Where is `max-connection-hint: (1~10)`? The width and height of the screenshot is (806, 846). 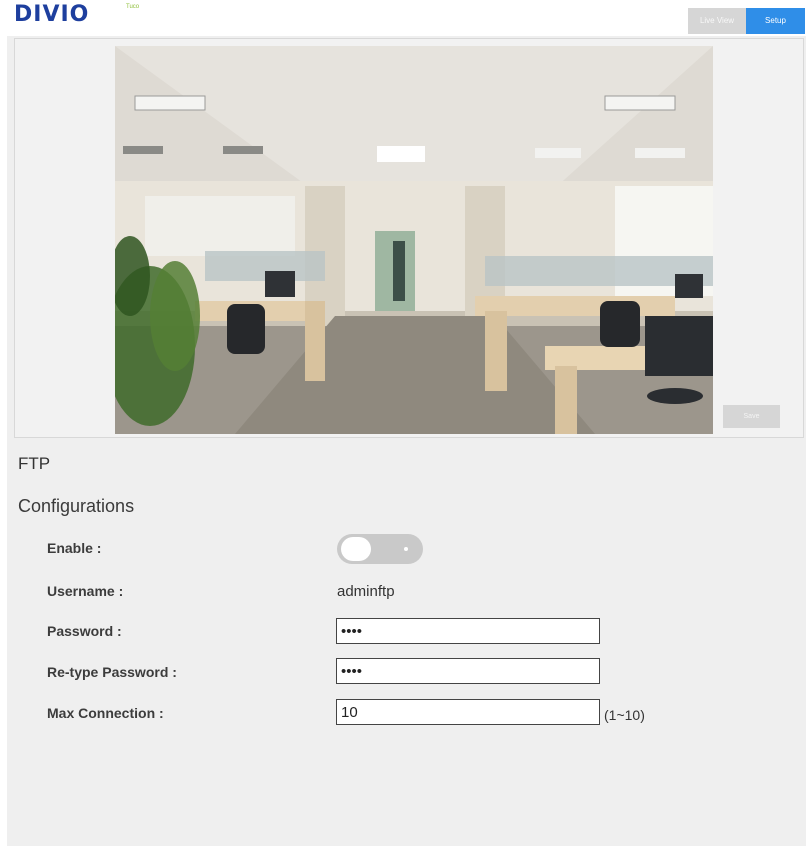 max-connection-hint: (1~10) is located at coordinates (624, 715).